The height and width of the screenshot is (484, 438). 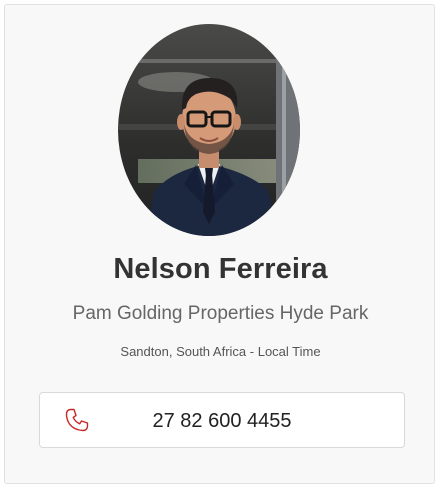 I want to click on agent-name: Nelson Ferreira, so click(x=220, y=269).